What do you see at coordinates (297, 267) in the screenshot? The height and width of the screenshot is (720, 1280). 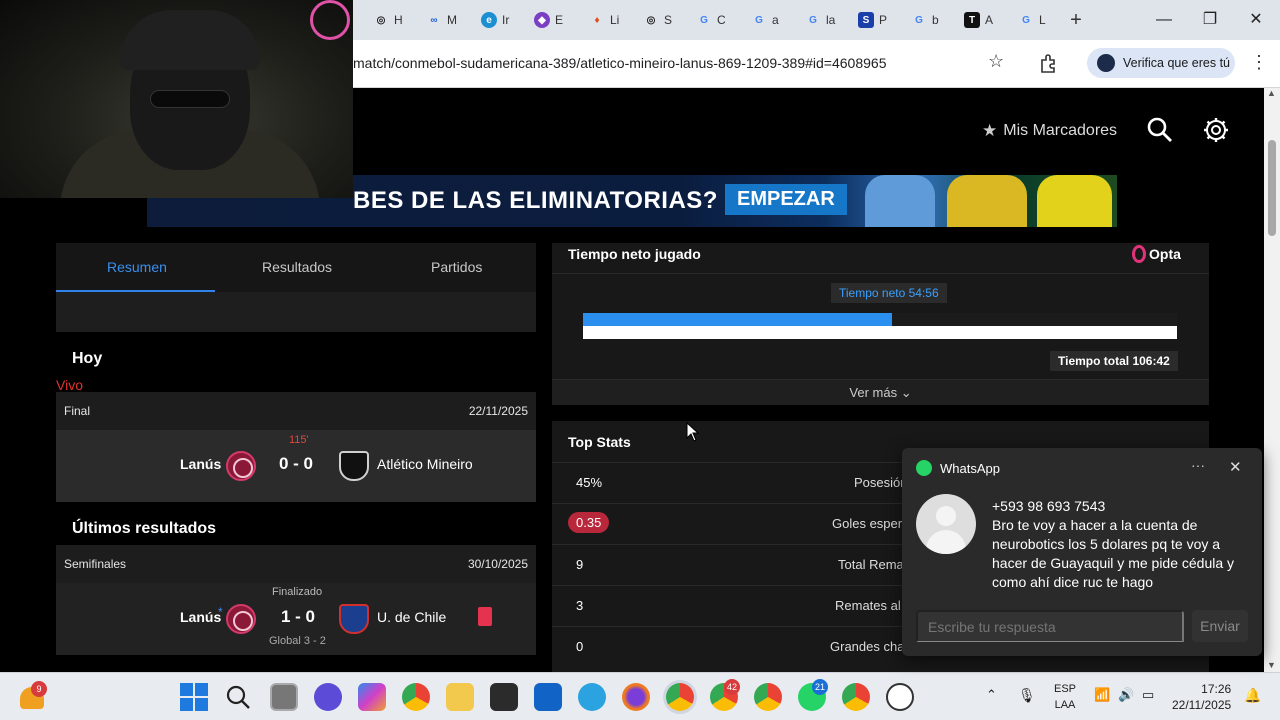 I see `tab-resultados: Resultados` at bounding box center [297, 267].